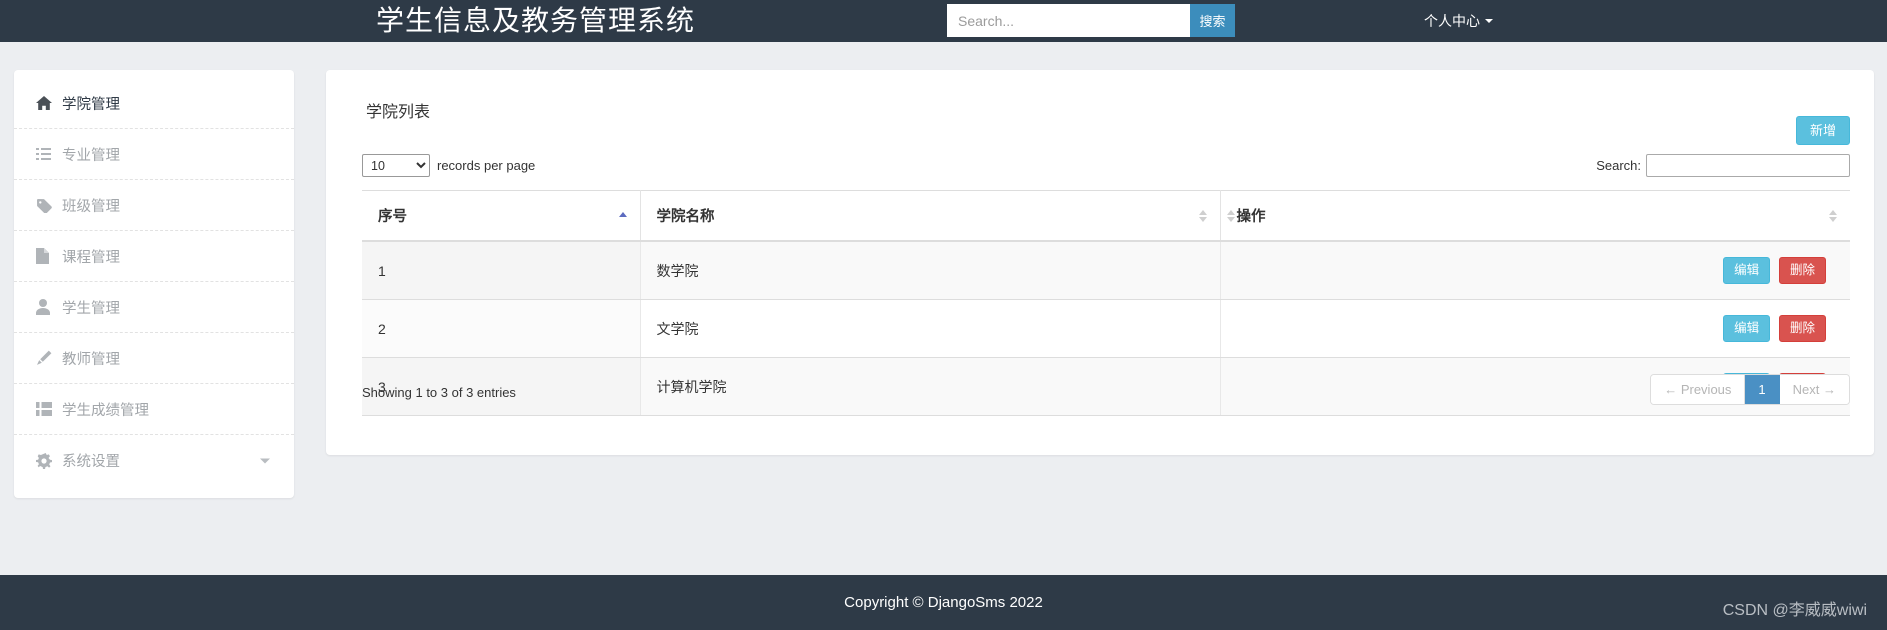 The height and width of the screenshot is (630, 1887). I want to click on copyright-text: Copyright © DjangoSms 2022, so click(943, 602).